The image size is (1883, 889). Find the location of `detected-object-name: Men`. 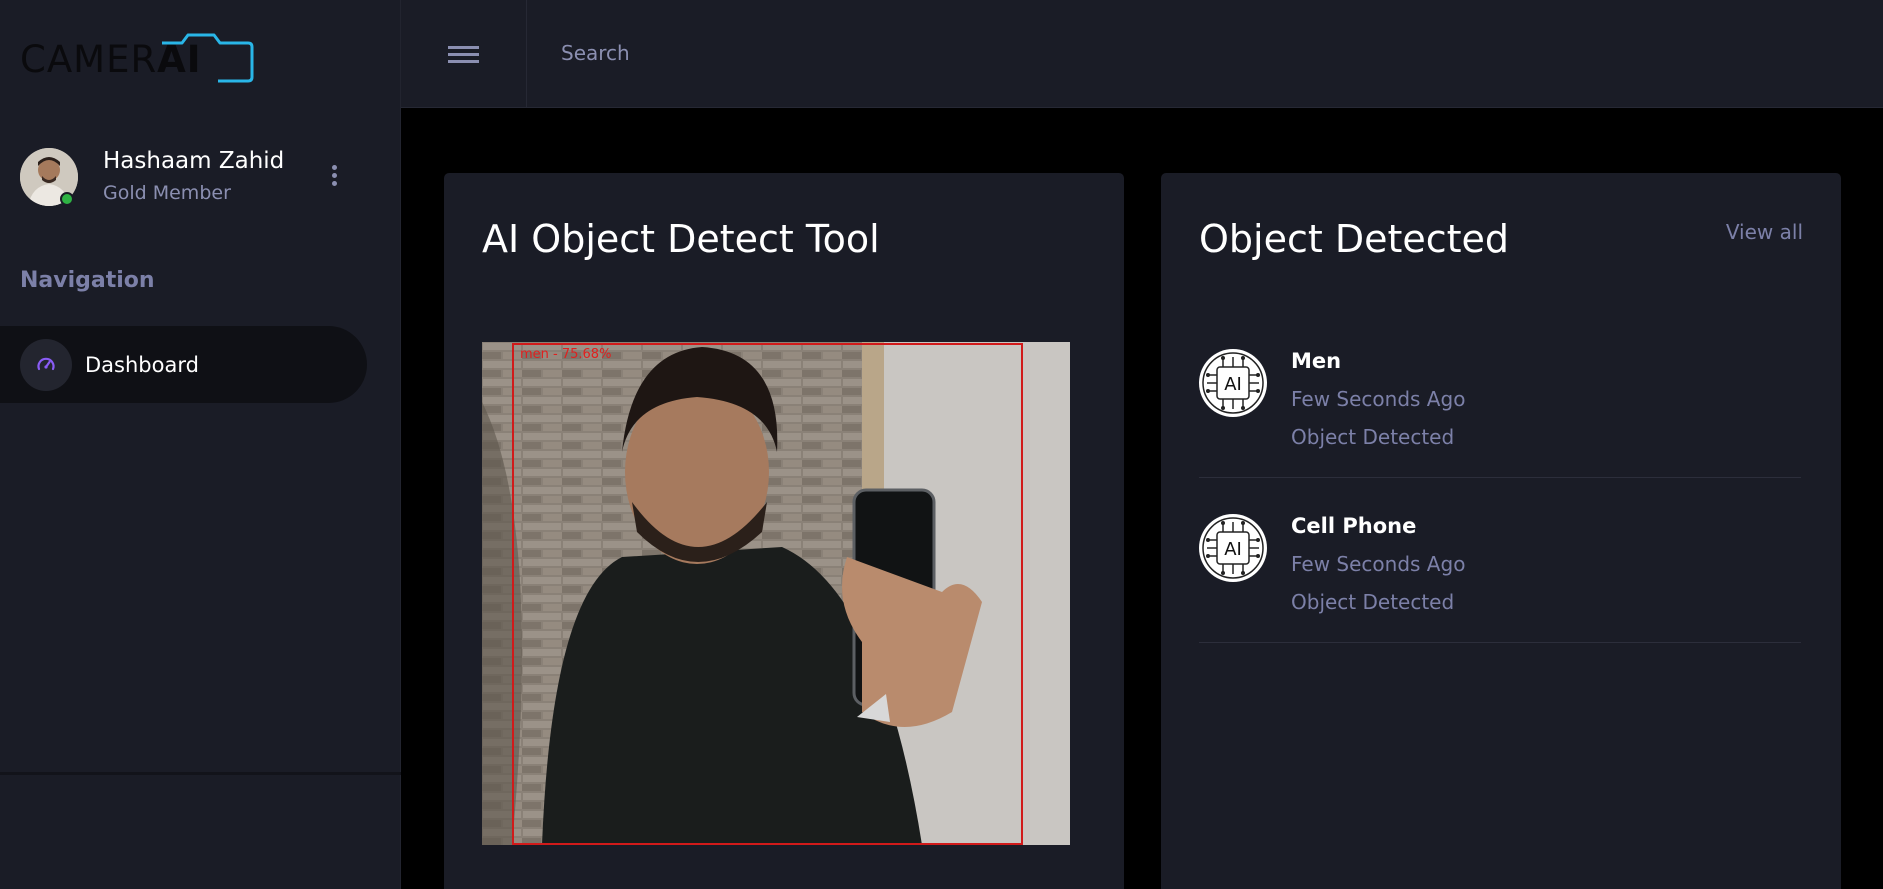

detected-object-name: Men is located at coordinates (1316, 361).